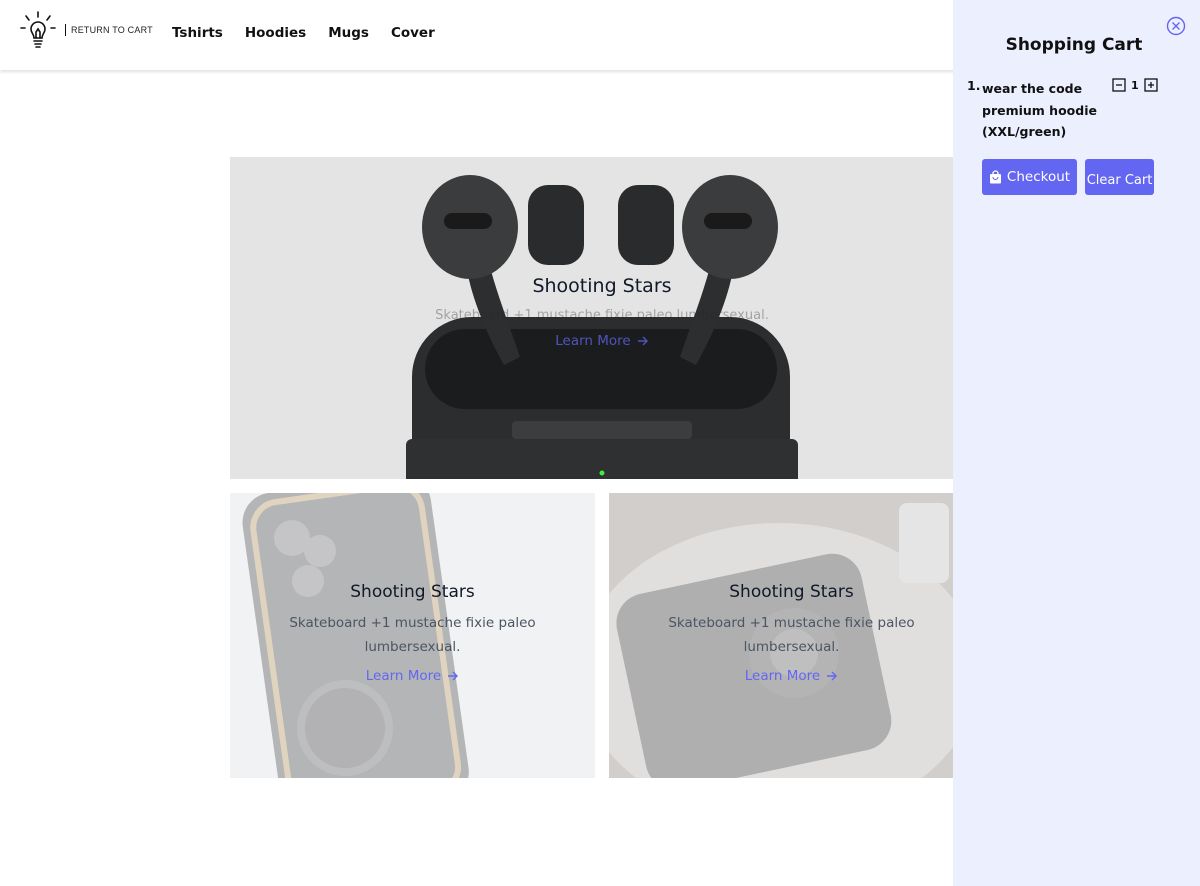 Image resolution: width=1200 pixels, height=886 pixels. Describe the element at coordinates (995, 177) in the screenshot. I see `shopping-bag-icon` at that location.